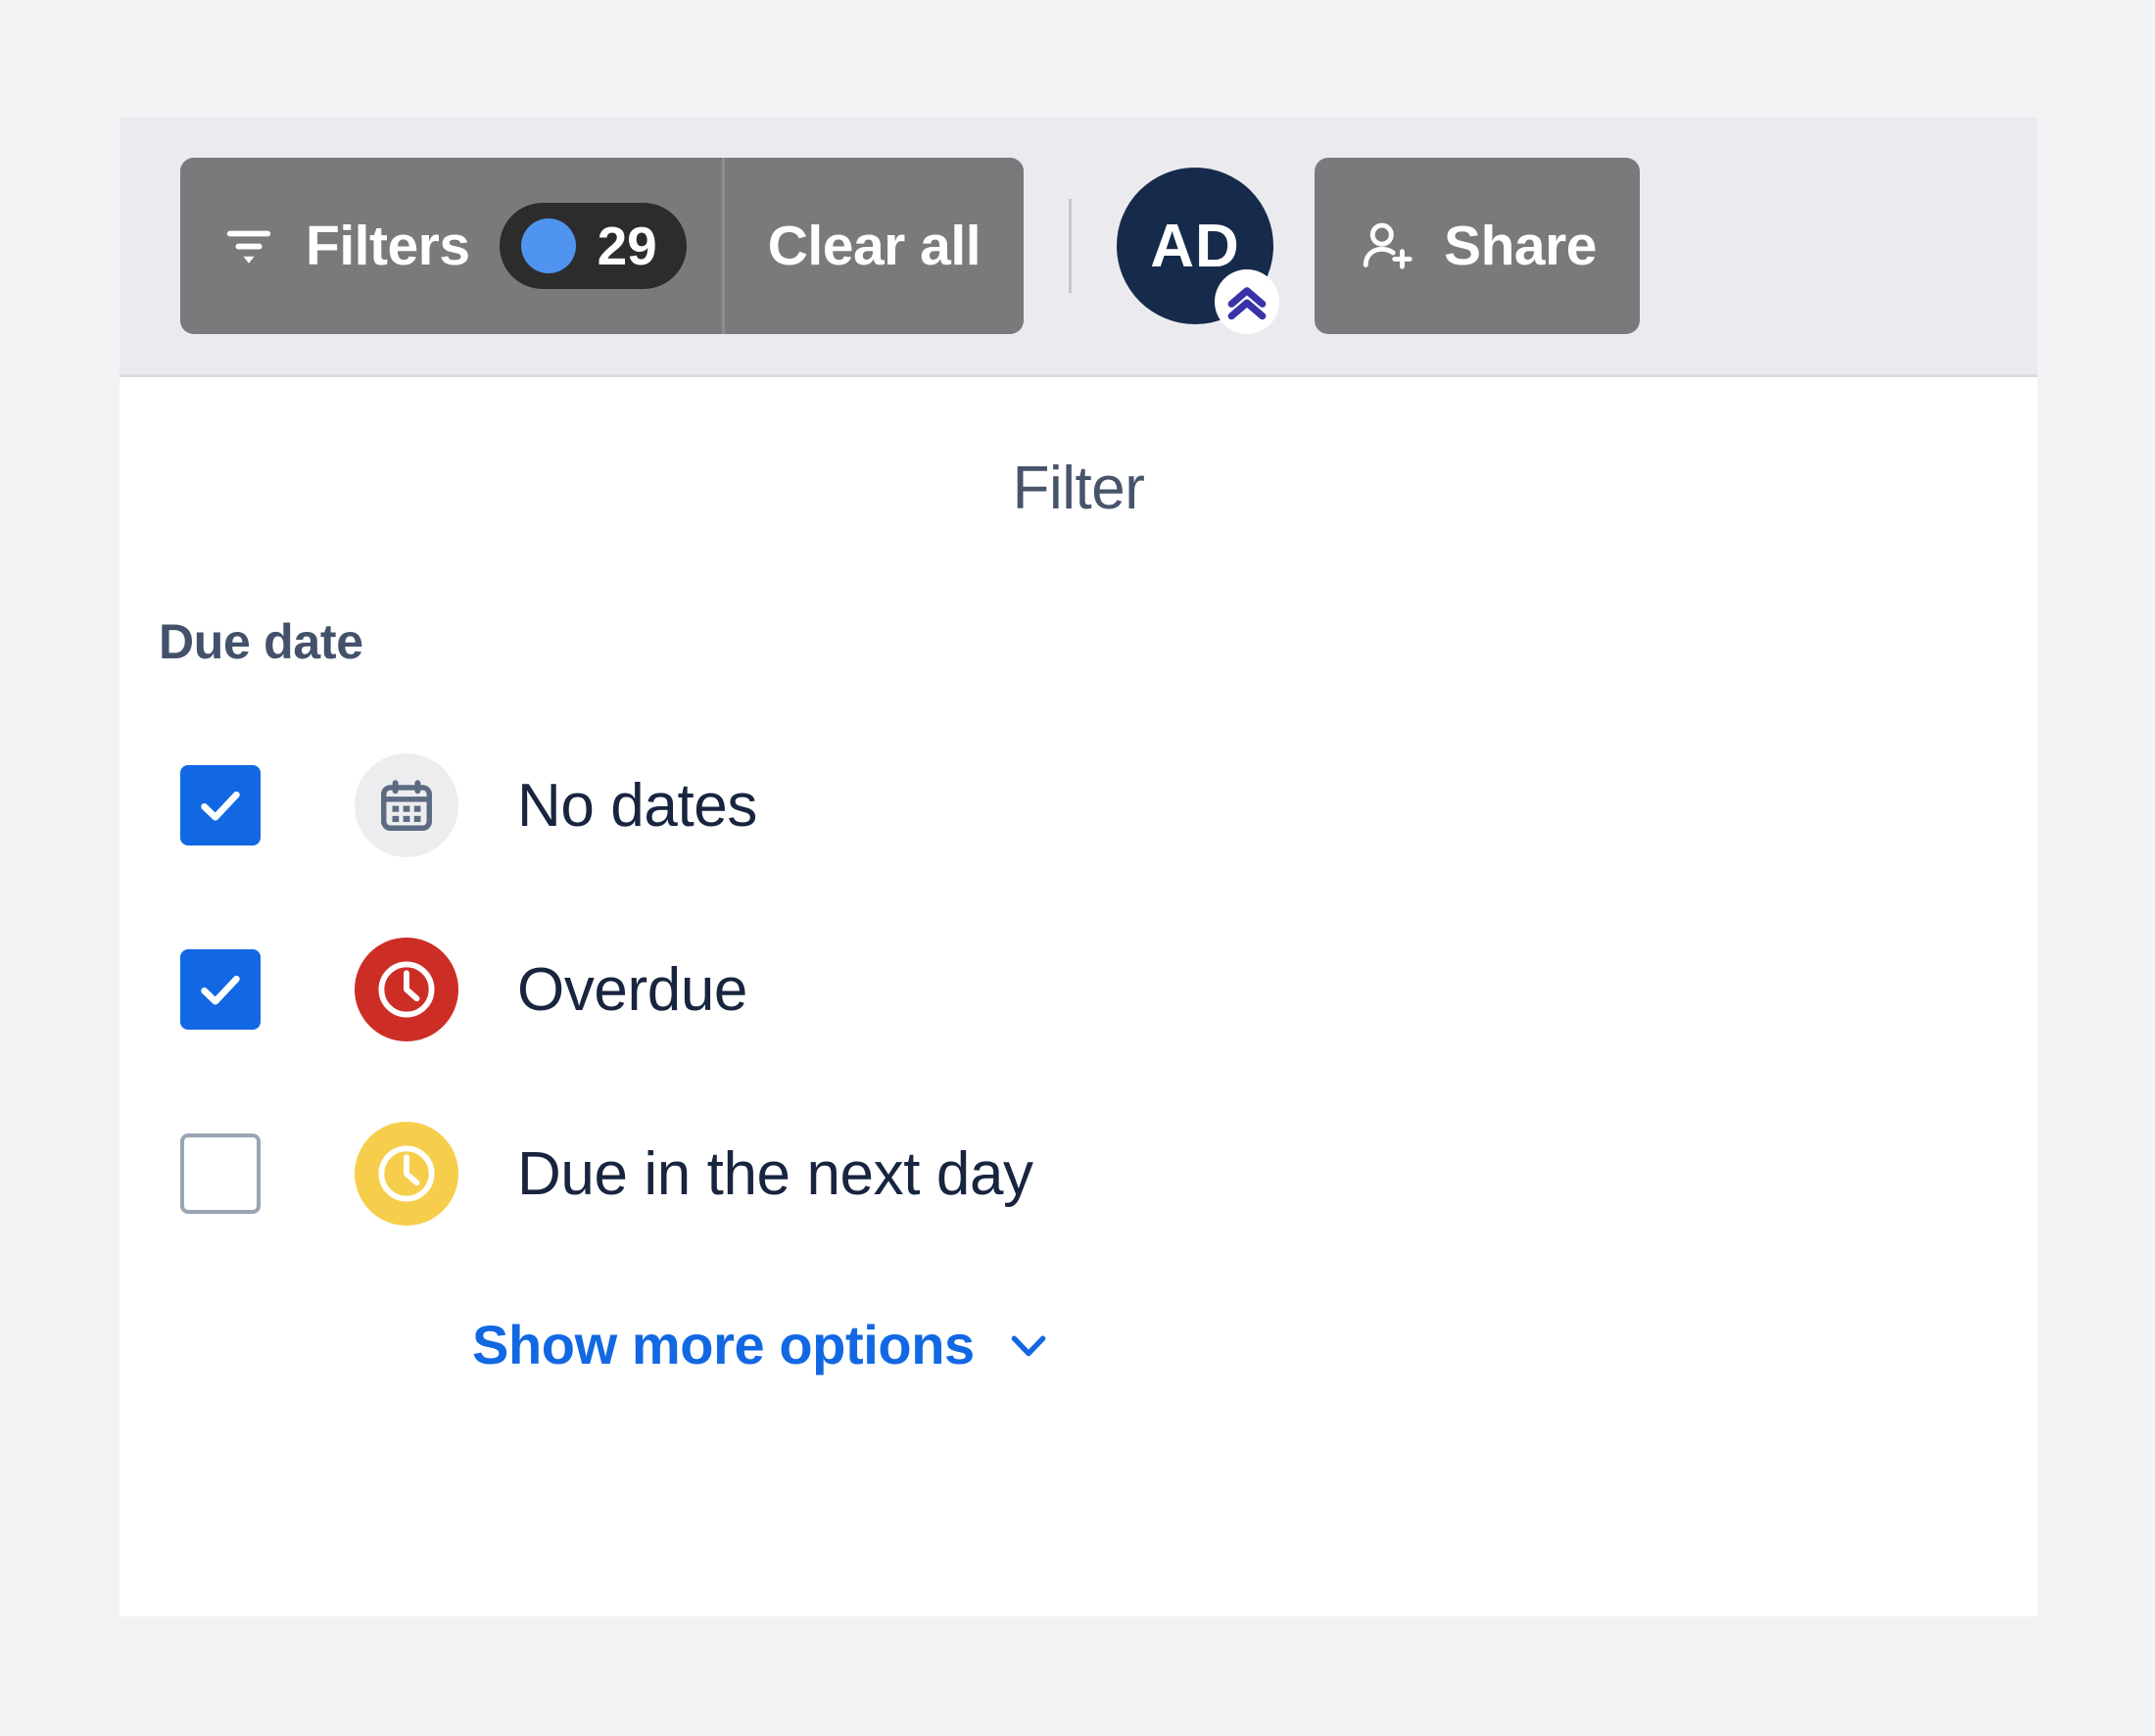 The height and width of the screenshot is (1736, 2155). Describe the element at coordinates (1078, 247) in the screenshot. I see `board-toolbar: Filters 29 Clear all AD Share` at that location.